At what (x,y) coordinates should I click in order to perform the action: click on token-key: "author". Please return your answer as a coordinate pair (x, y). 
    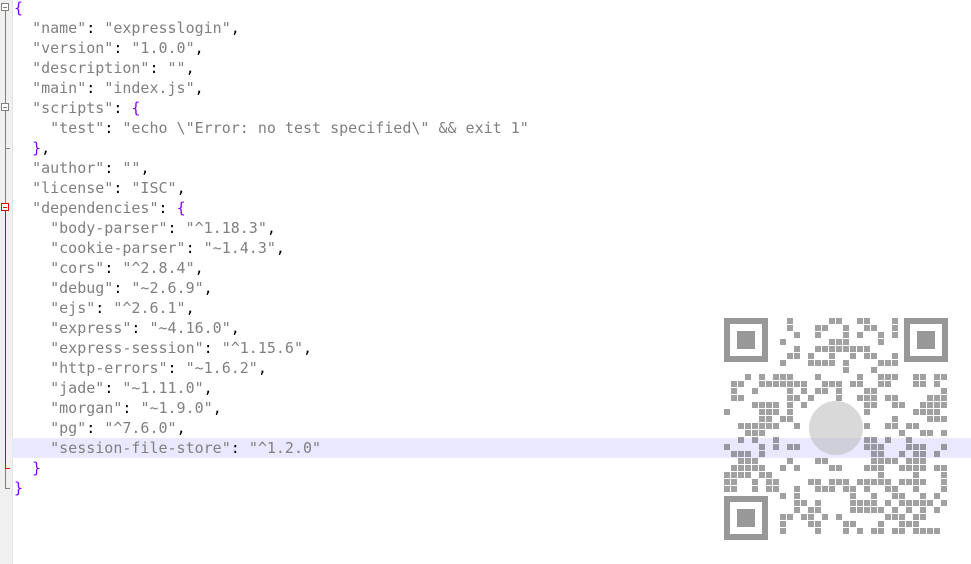
    Looking at the image, I should click on (68, 168).